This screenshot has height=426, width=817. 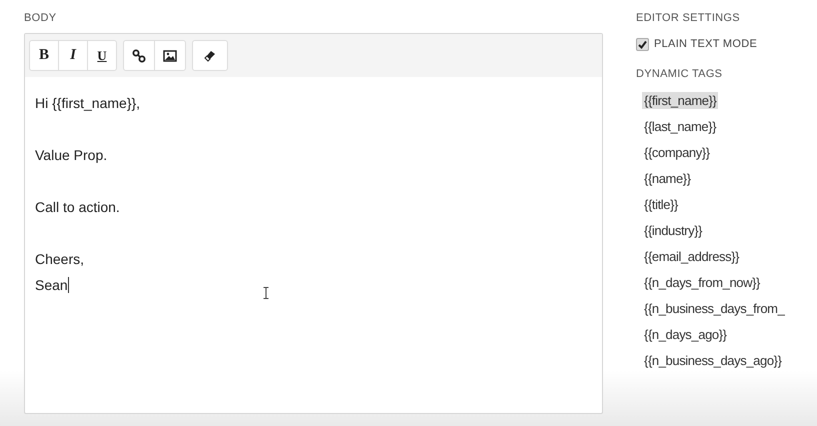 What do you see at coordinates (692, 256) in the screenshot?
I see `tag-item: {{email_address}}` at bounding box center [692, 256].